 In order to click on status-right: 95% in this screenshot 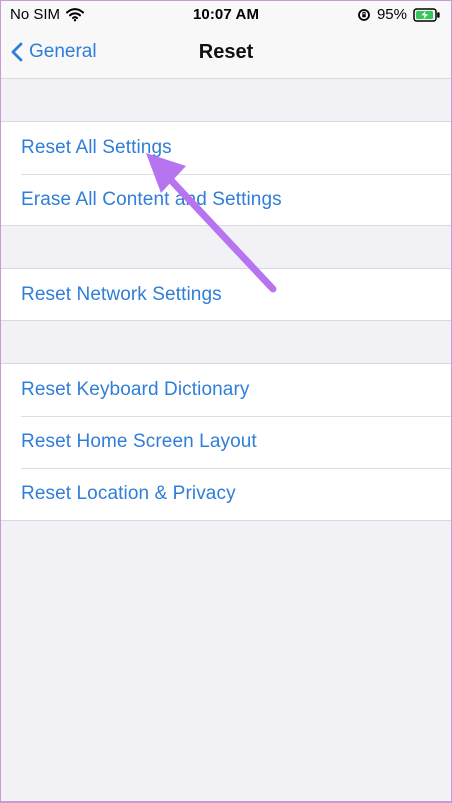, I will do `click(399, 14)`.